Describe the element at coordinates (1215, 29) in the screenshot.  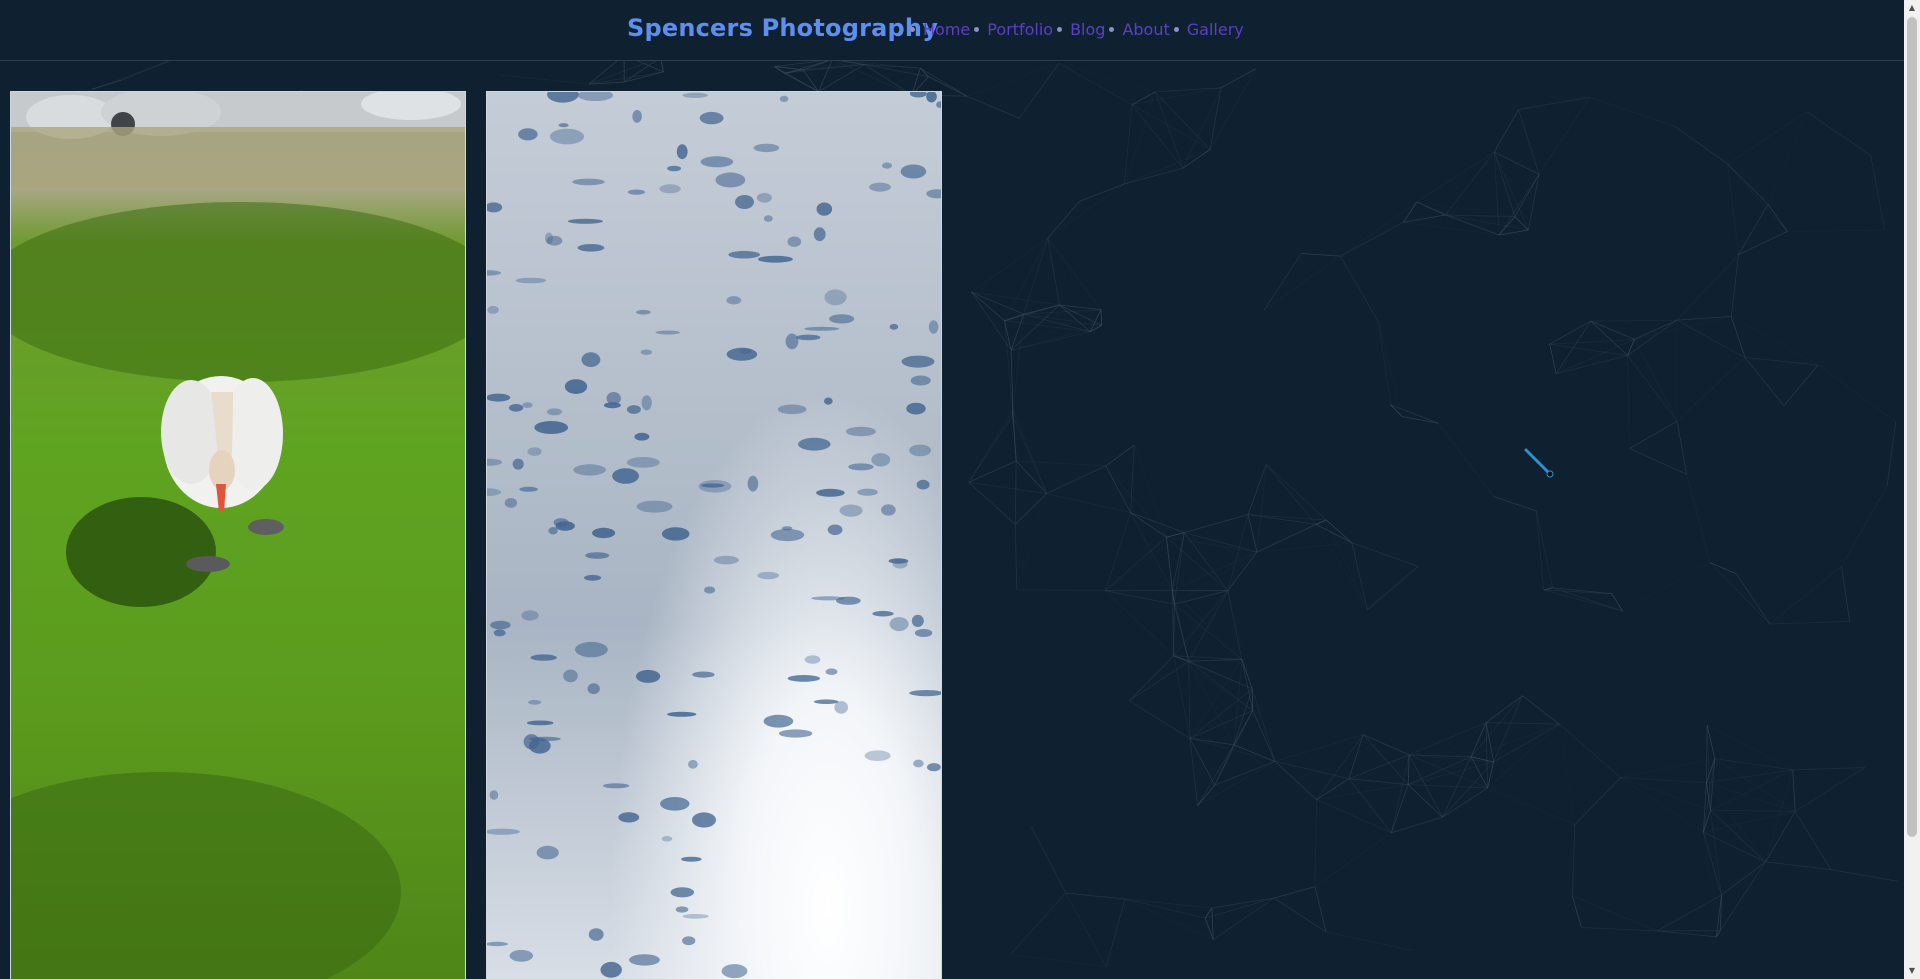
I see `nav-link-gallery: Gallery` at that location.